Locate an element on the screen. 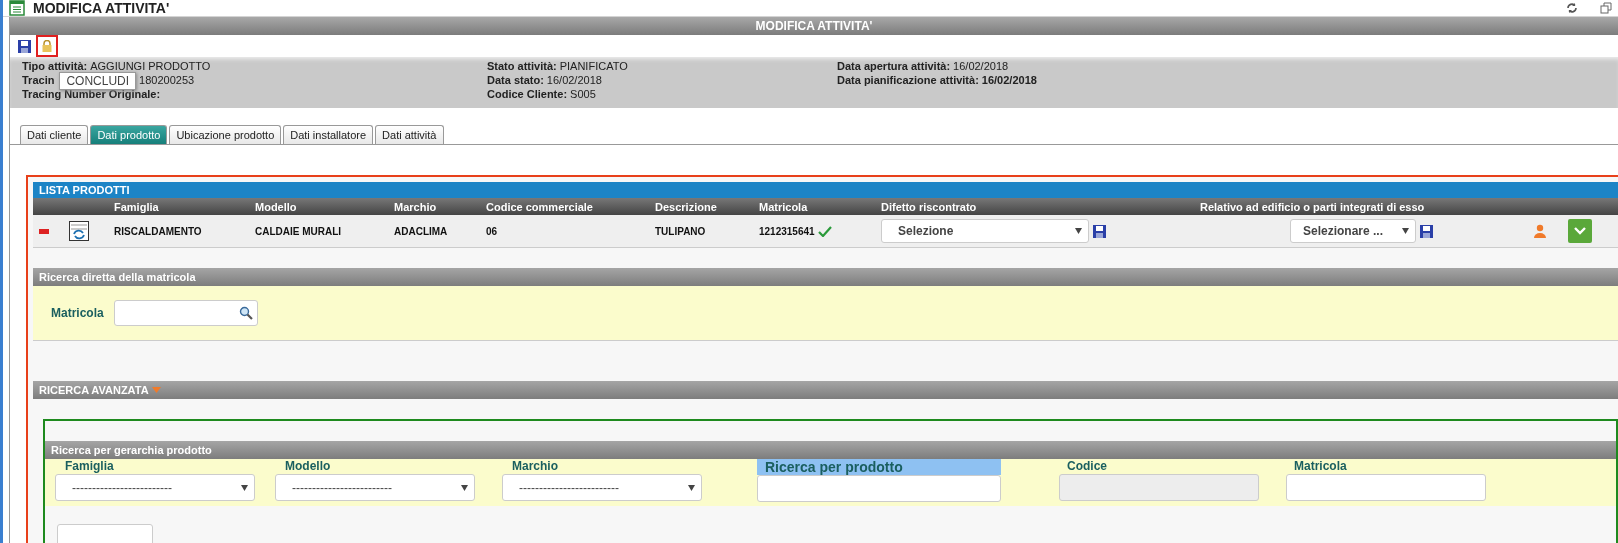 The height and width of the screenshot is (543, 1618). table-cell-text: TULIPANO is located at coordinates (681, 231).